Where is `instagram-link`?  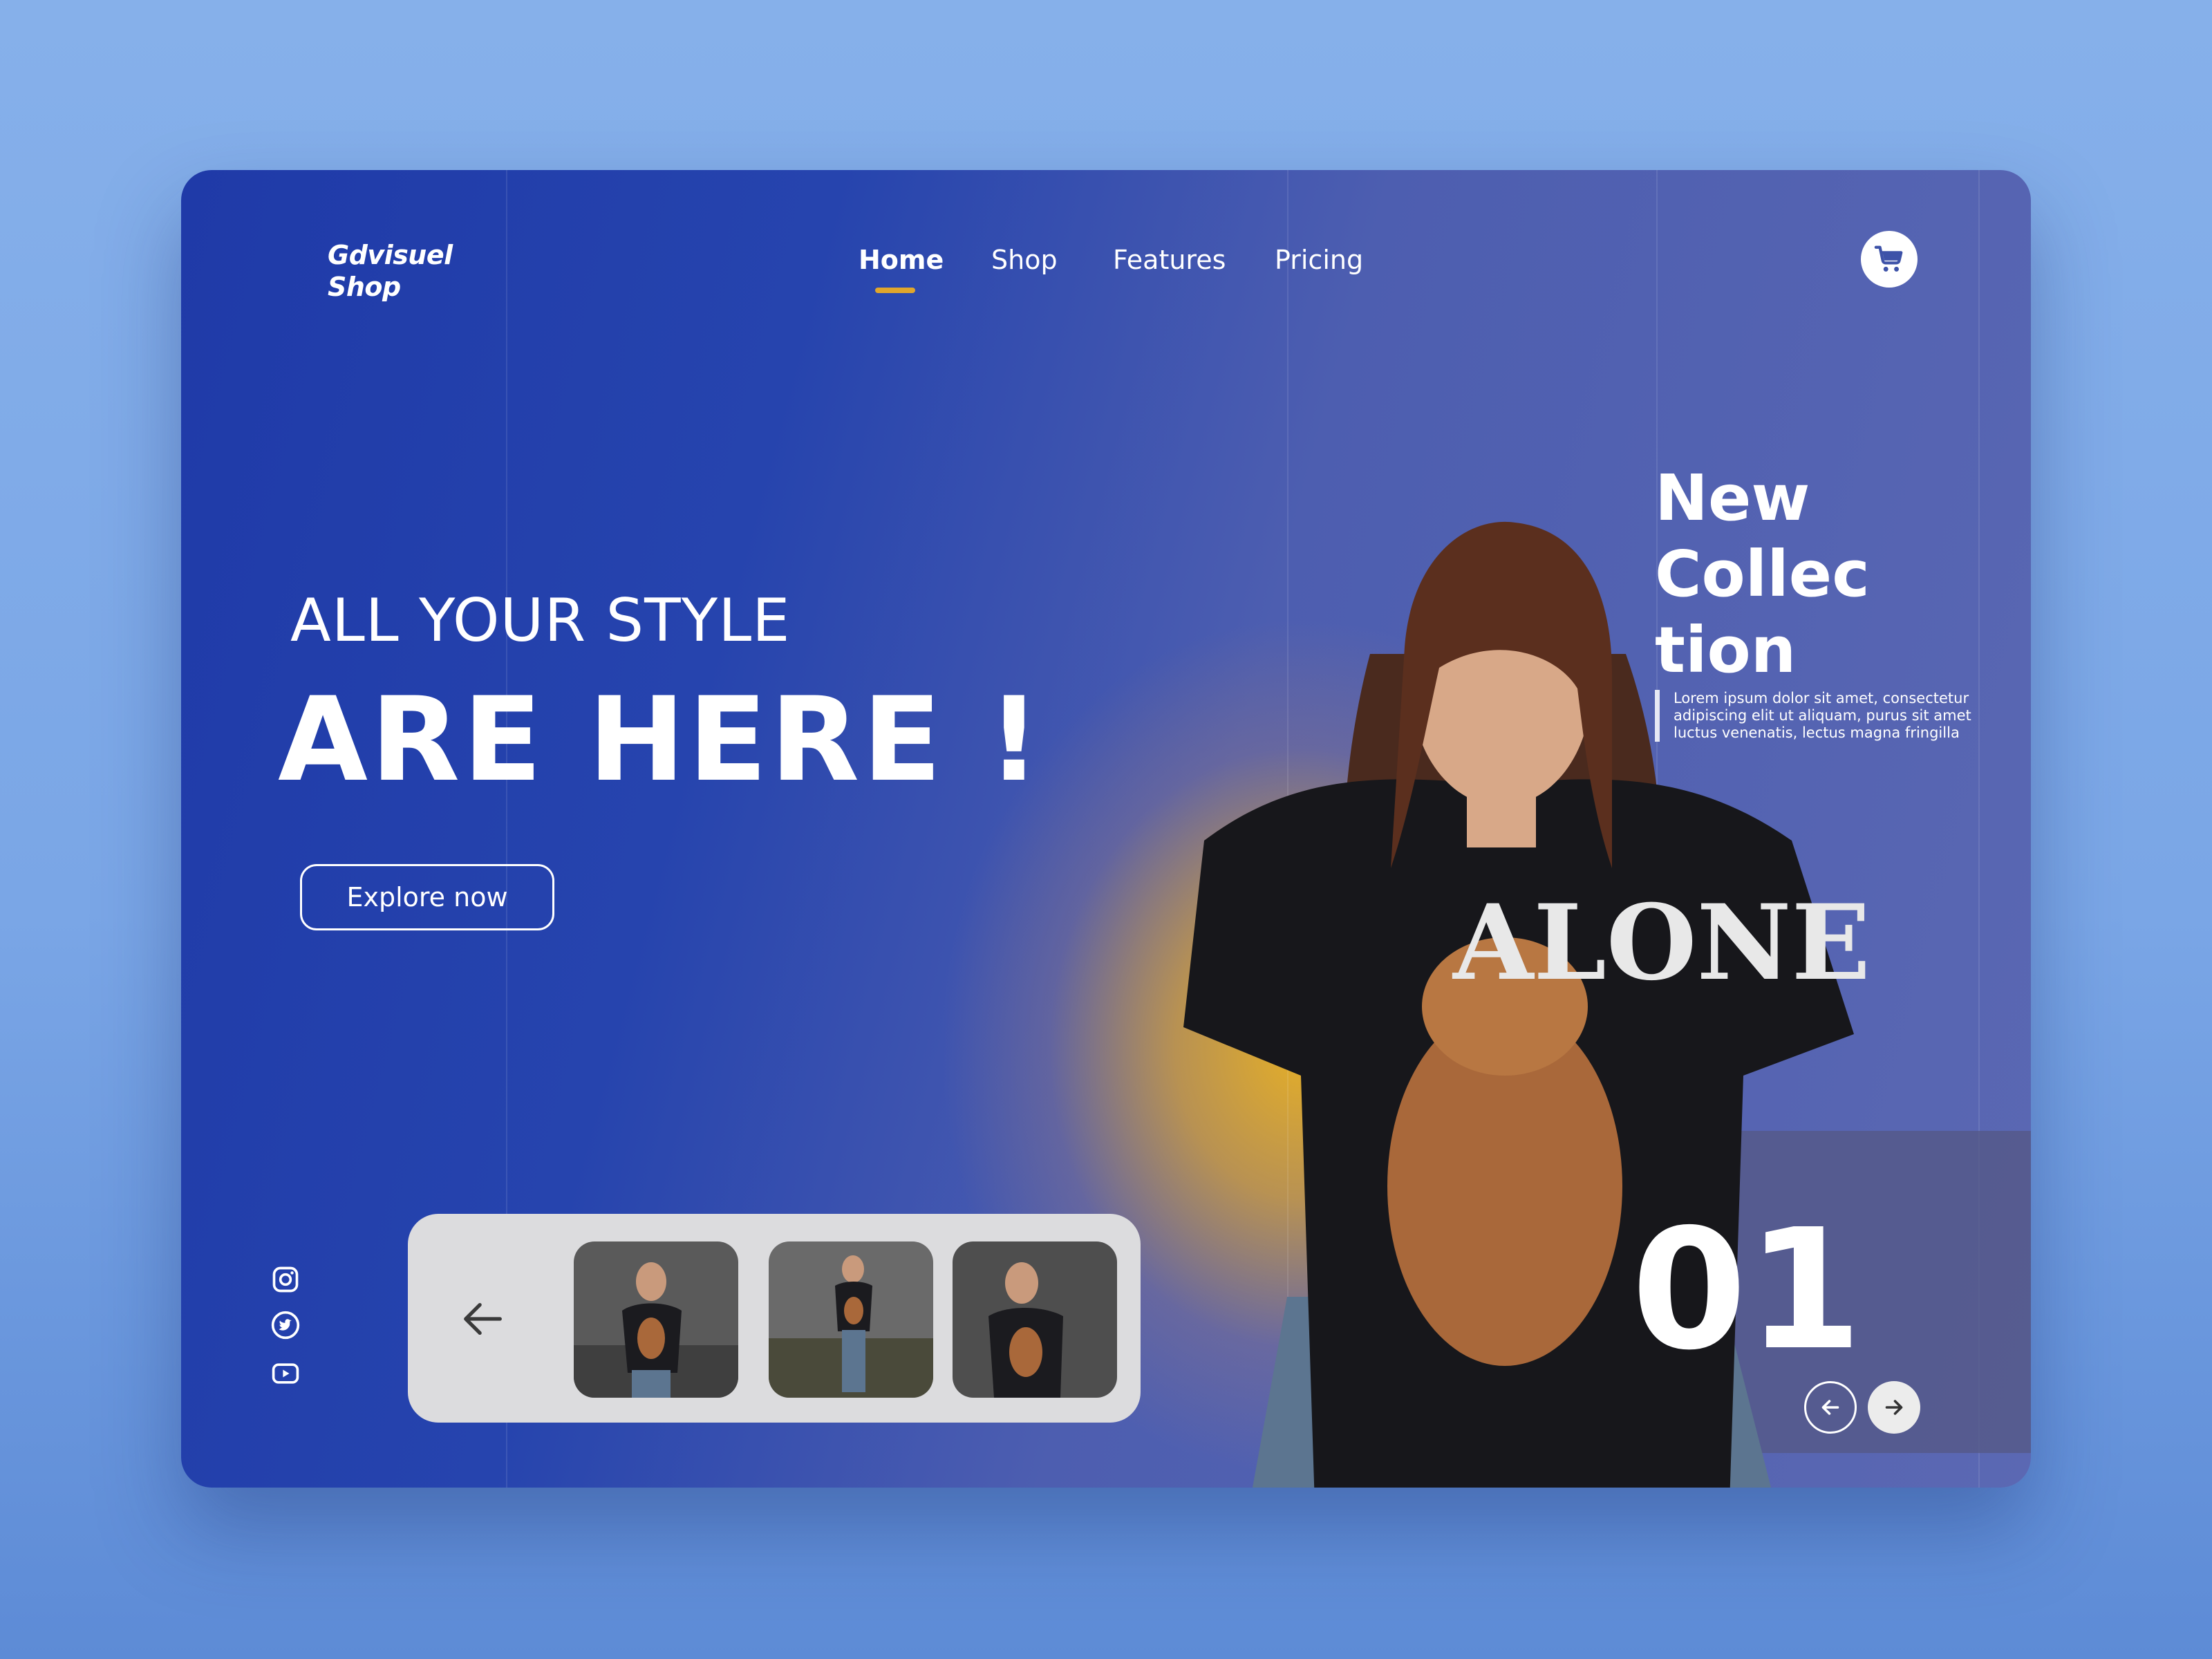
instagram-link is located at coordinates (285, 1279).